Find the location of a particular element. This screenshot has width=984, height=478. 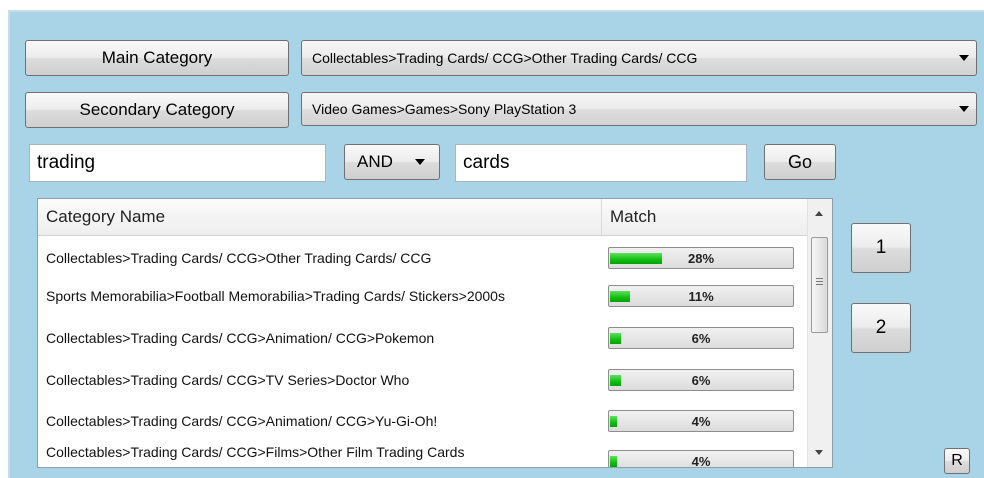

match-progress-bar: 28% is located at coordinates (701, 258).